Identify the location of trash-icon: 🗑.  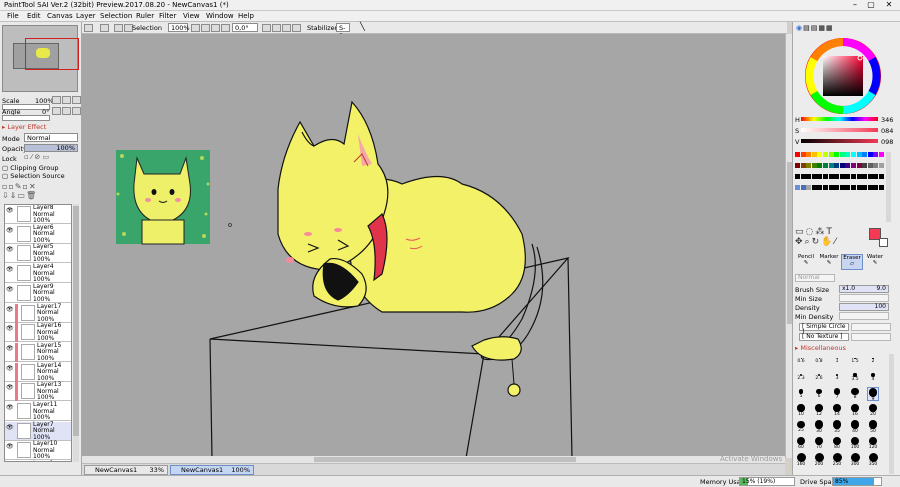
(31, 195).